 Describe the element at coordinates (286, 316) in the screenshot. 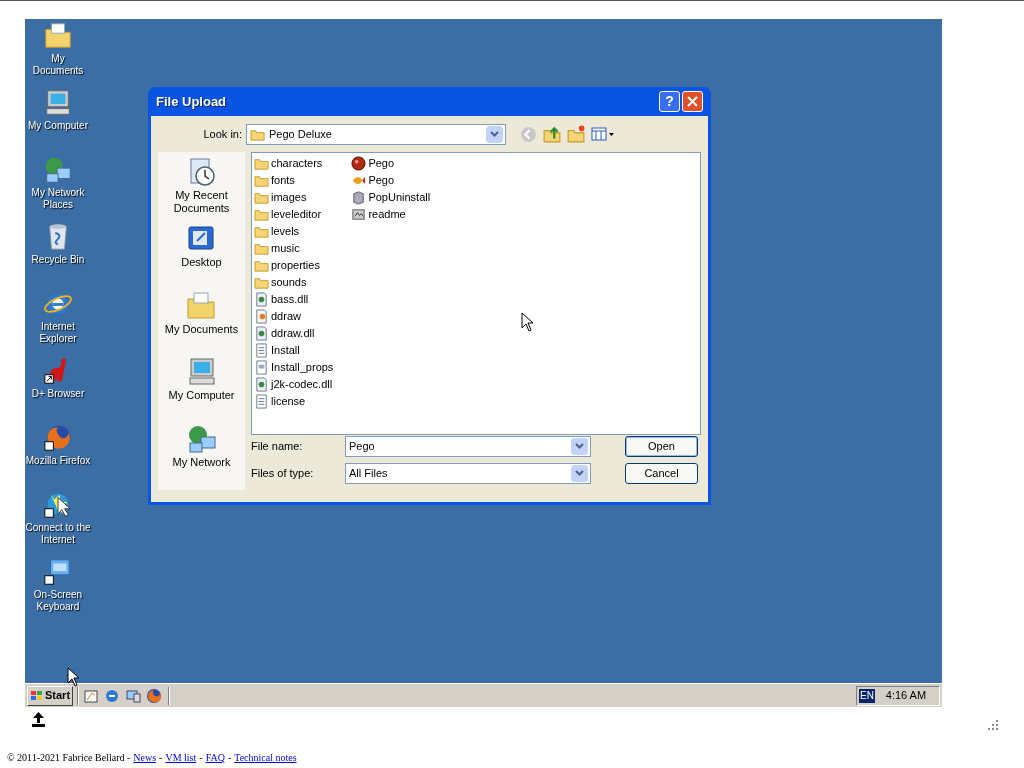

I see `file-item: ddraw` at that location.